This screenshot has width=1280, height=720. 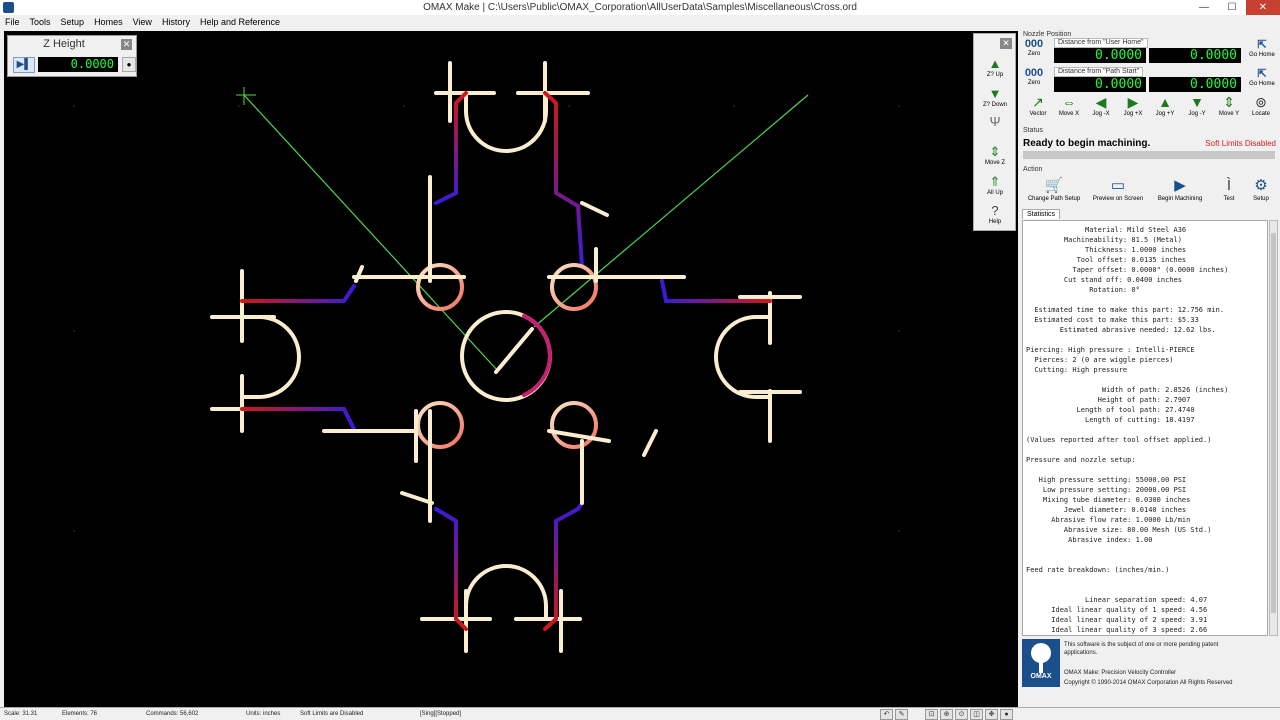 What do you see at coordinates (1034, 49) in the screenshot?
I see `zero-user-home-button: 000 Zero` at bounding box center [1034, 49].